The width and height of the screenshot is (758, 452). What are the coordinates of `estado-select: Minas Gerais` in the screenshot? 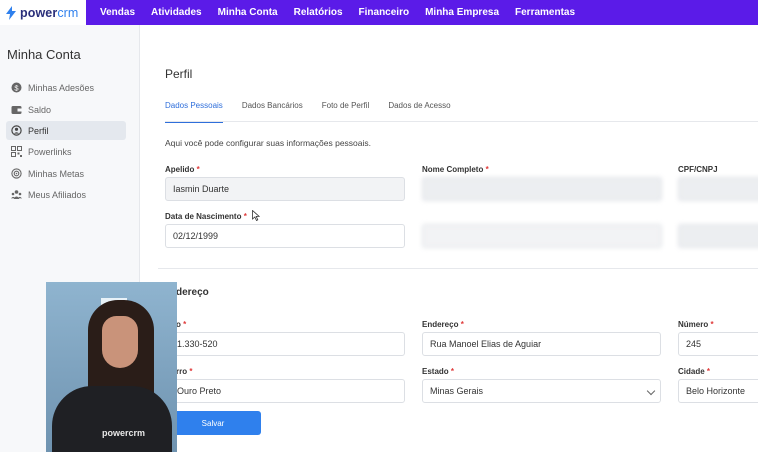 It's located at (541, 391).